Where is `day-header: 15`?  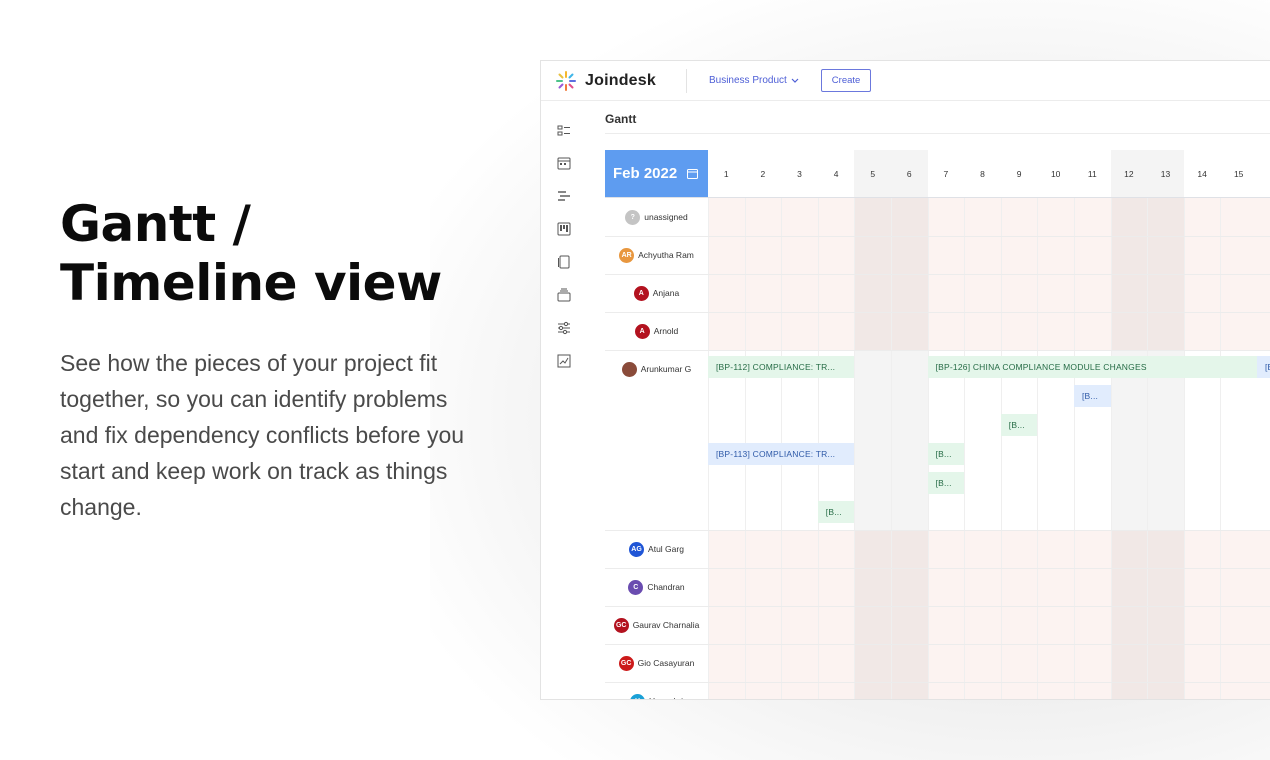
day-header: 15 is located at coordinates (1238, 173).